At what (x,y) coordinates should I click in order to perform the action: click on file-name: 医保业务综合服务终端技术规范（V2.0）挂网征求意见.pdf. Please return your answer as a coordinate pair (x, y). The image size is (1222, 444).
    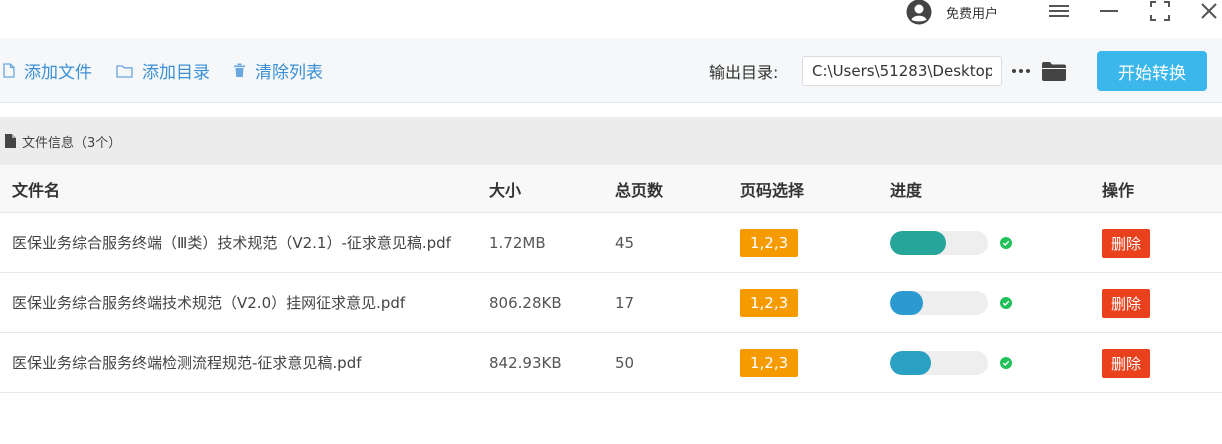
    Looking at the image, I should click on (209, 302).